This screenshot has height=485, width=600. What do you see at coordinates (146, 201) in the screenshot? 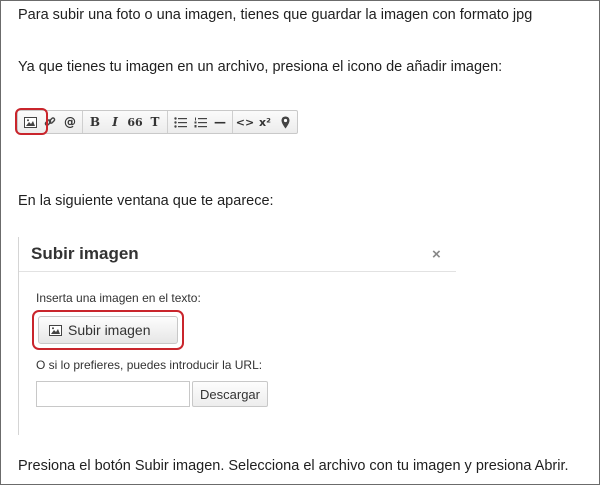
I see `instruction-paragraph-3: En la siguiente ventana que te aparece:` at bounding box center [146, 201].